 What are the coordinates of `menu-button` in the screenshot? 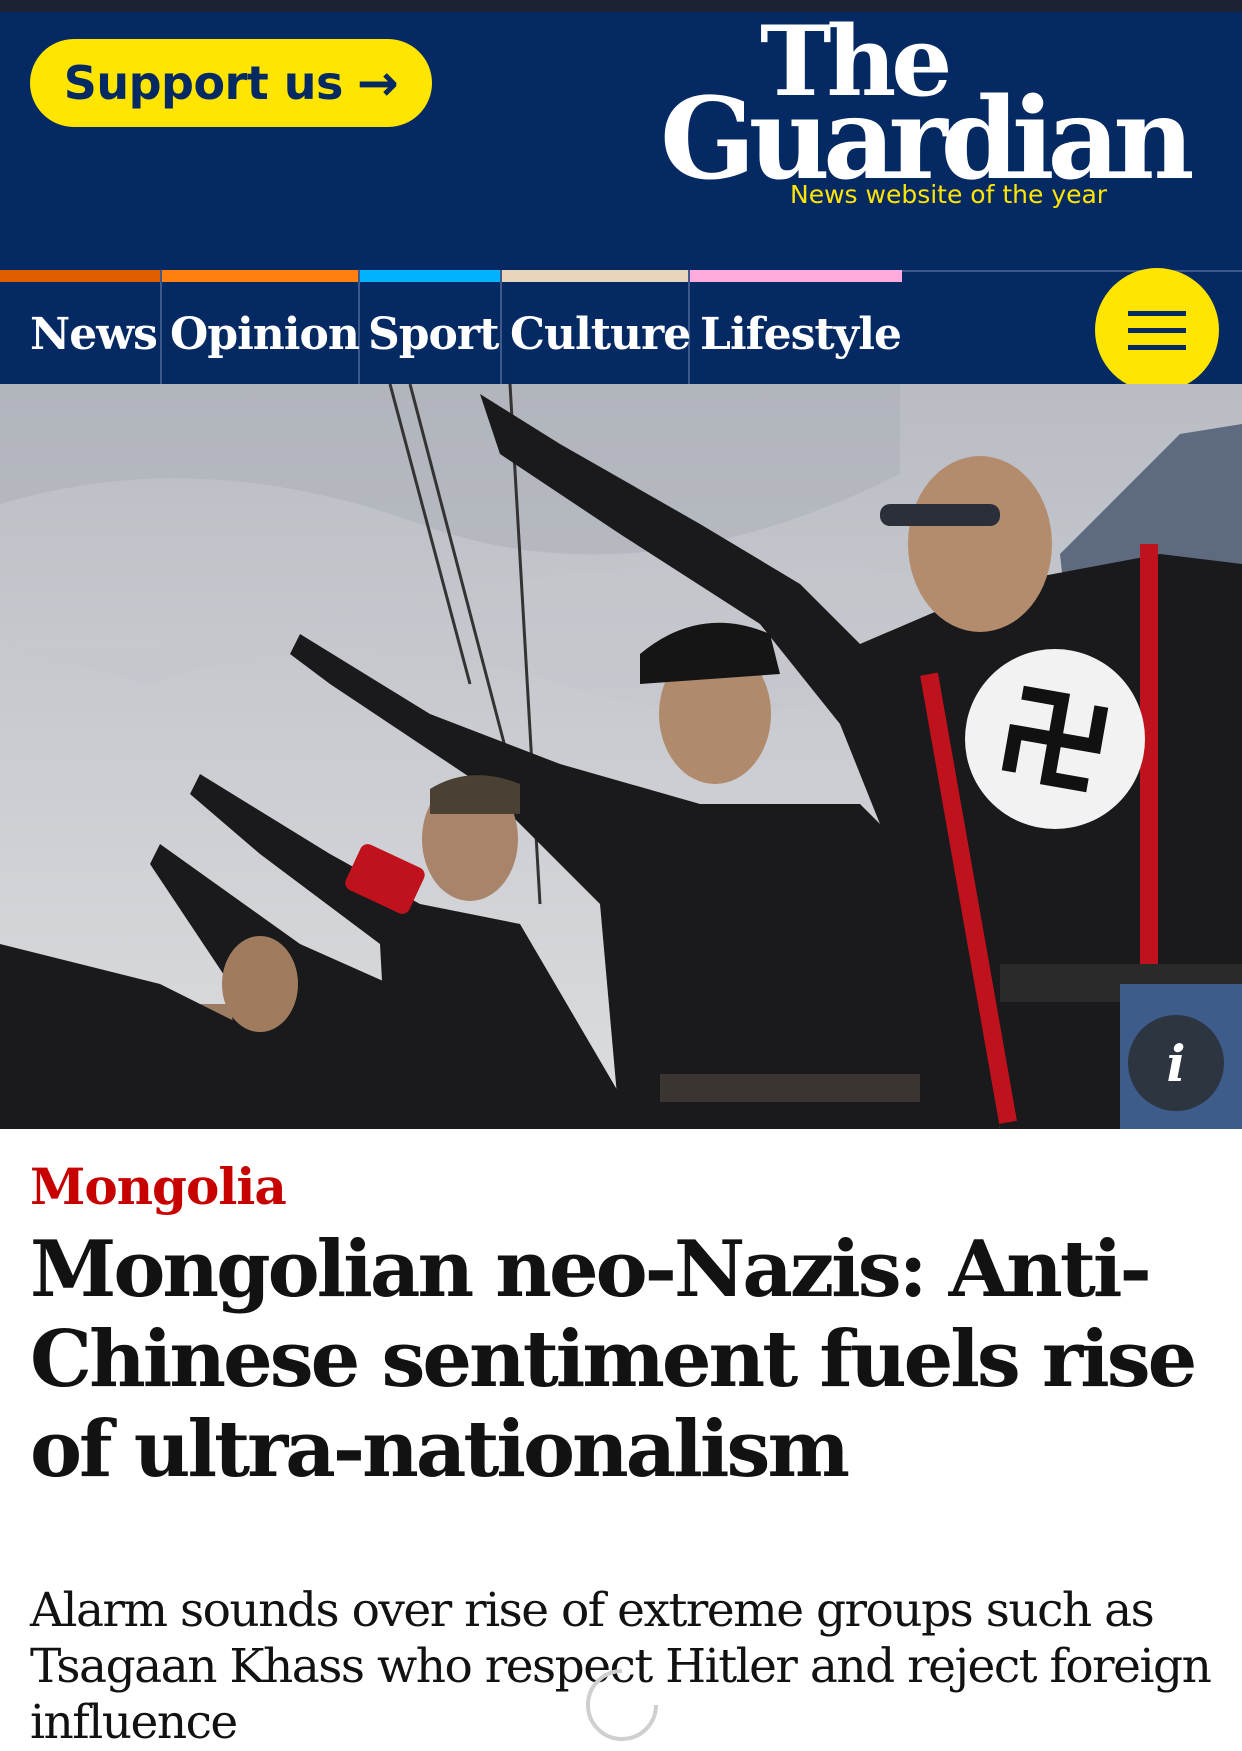 It's located at (1157, 330).